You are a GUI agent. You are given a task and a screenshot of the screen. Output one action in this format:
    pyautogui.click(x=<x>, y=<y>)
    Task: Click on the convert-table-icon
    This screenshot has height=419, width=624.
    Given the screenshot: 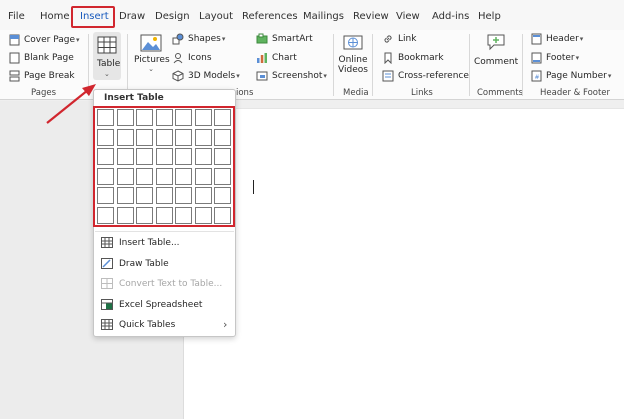 What is the action you would take?
    pyautogui.click(x=107, y=283)
    